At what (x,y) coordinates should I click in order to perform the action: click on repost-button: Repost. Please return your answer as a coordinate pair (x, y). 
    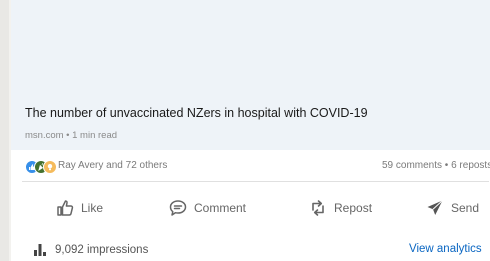
    Looking at the image, I should click on (340, 208).